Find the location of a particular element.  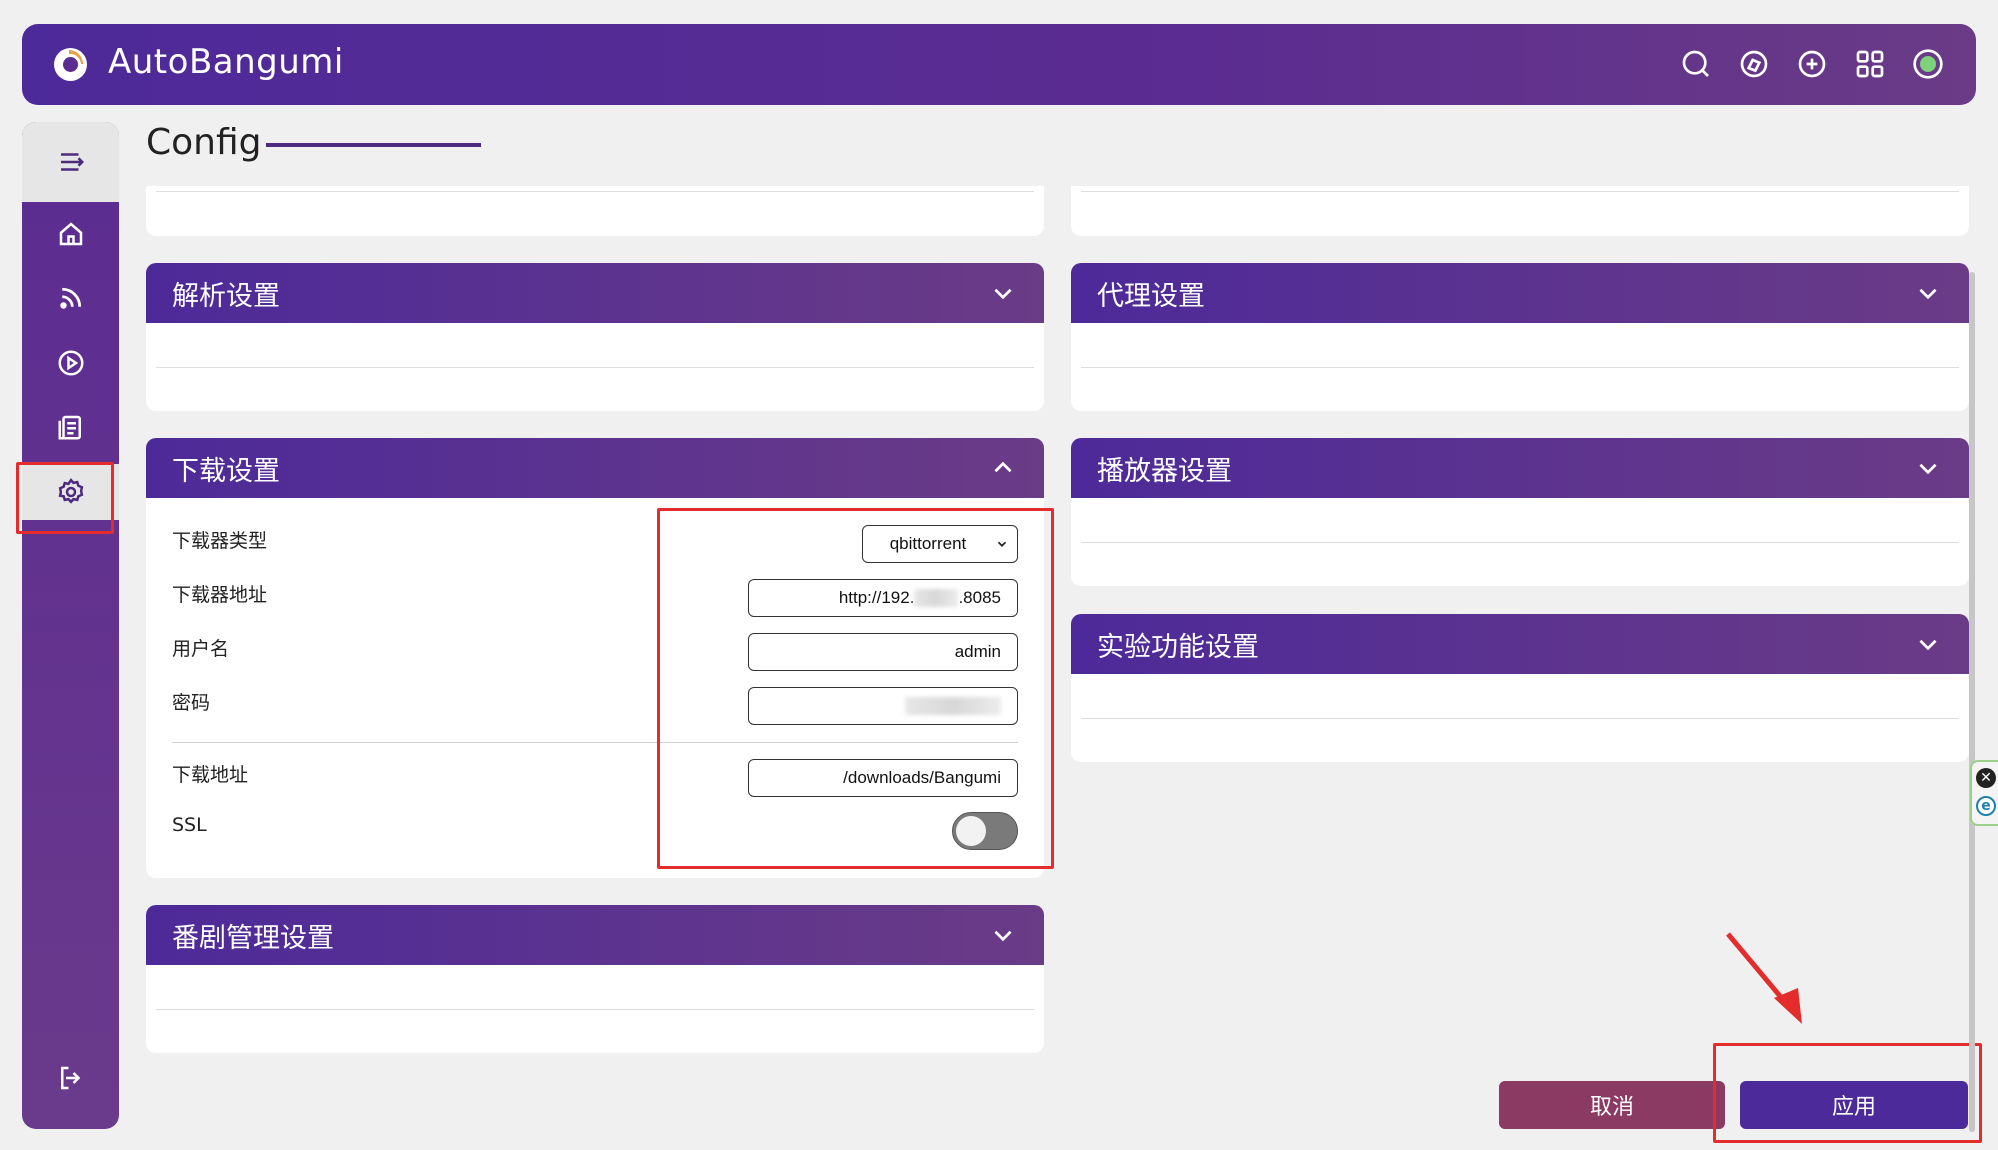

card-bangumi-manage-settings: 番剧管理设置 is located at coordinates (595, 979).